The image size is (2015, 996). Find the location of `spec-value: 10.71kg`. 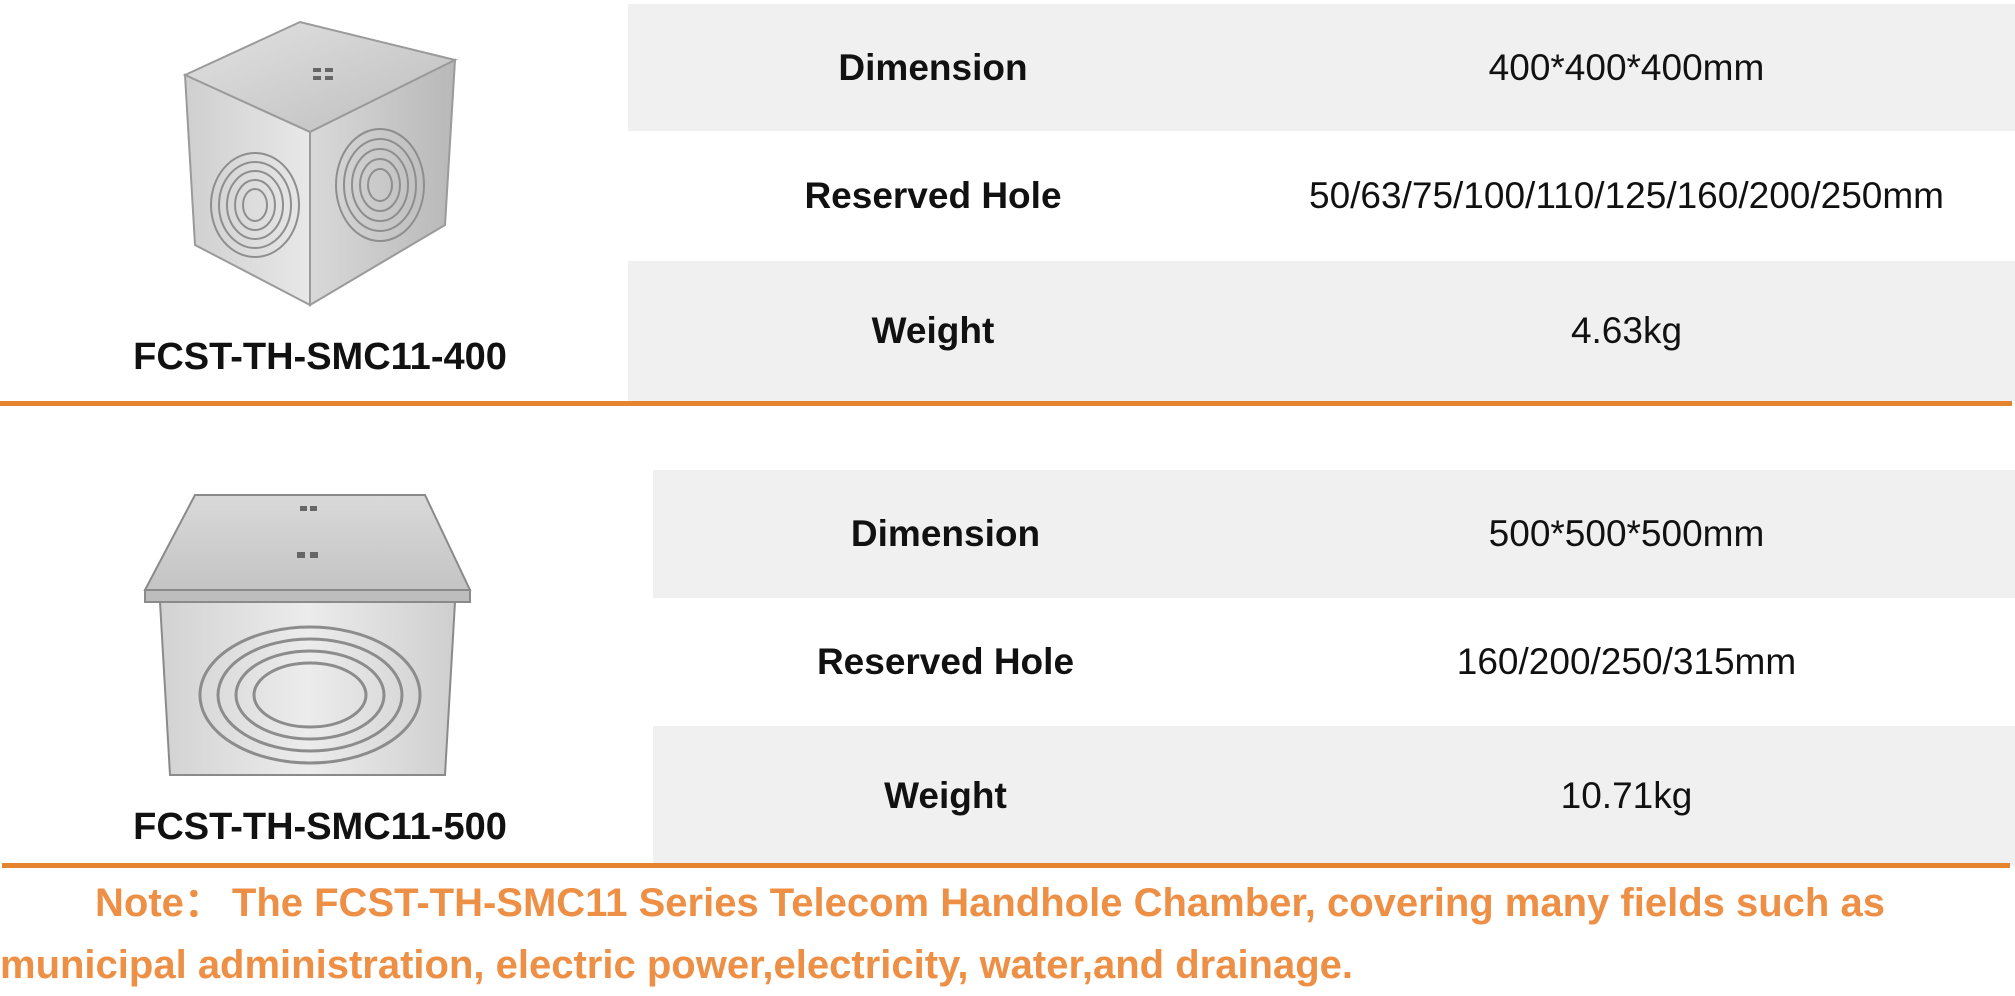

spec-value: 10.71kg is located at coordinates (1626, 795).